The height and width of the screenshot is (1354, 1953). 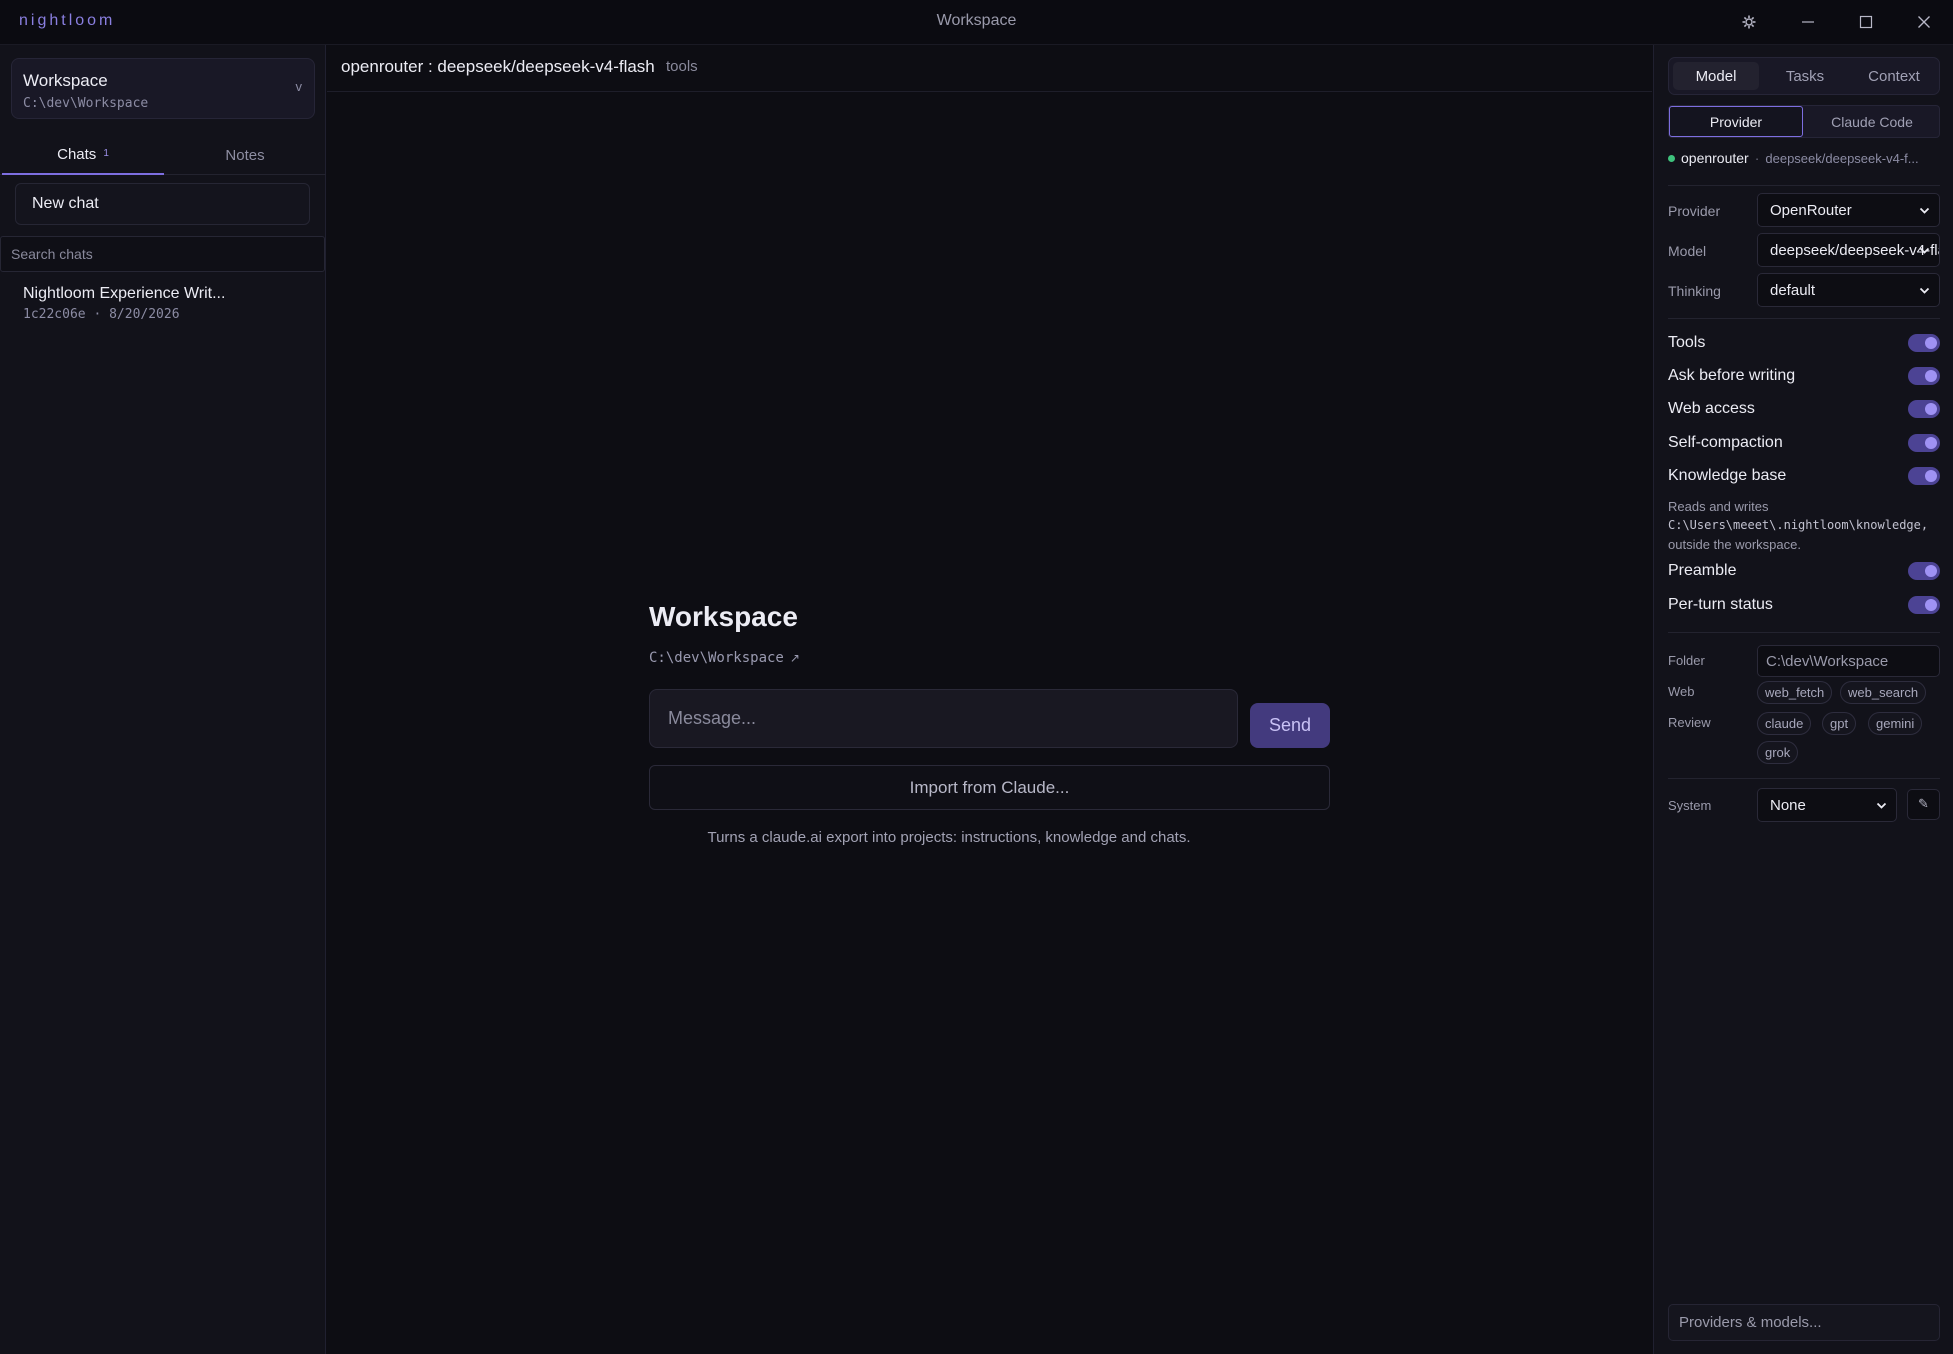 What do you see at coordinates (1866, 22) in the screenshot?
I see `maximize-icon` at bounding box center [1866, 22].